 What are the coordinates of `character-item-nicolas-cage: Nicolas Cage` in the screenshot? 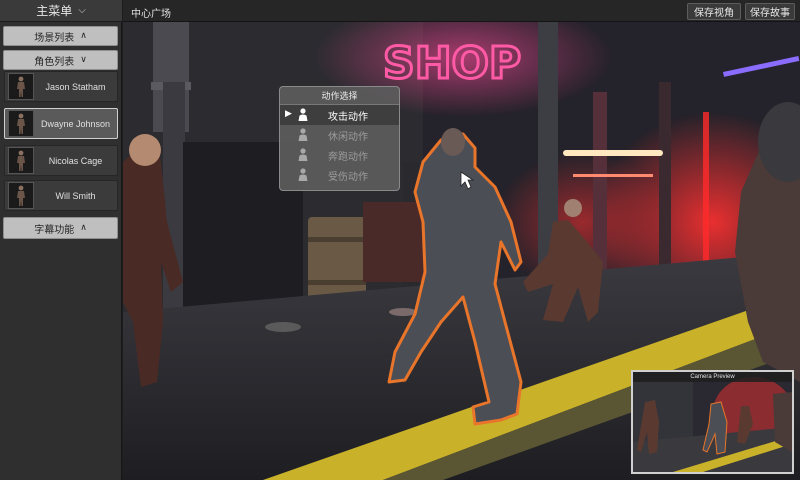 It's located at (61, 160).